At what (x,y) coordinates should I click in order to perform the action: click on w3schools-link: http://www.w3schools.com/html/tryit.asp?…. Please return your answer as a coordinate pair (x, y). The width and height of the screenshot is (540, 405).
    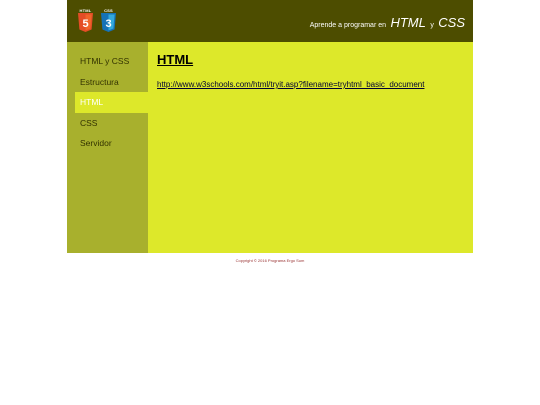
    Looking at the image, I should click on (290, 84).